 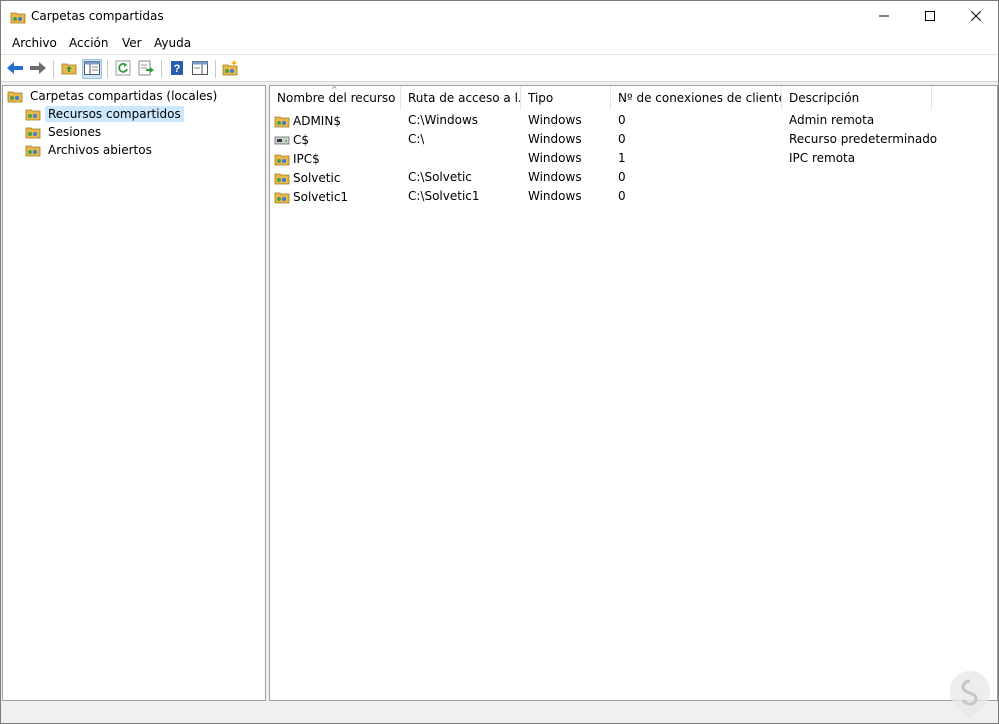 I want to click on close-button, so click(x=976, y=16).